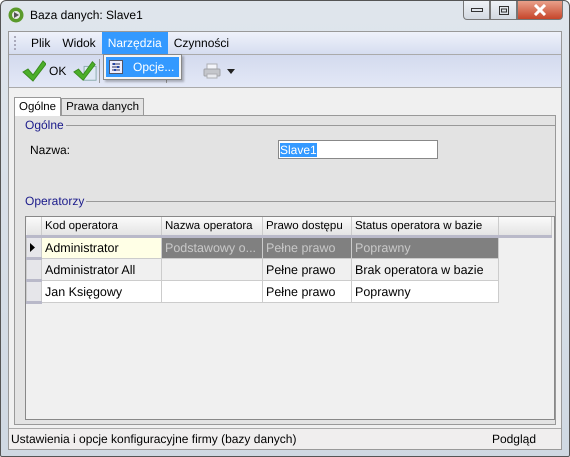 The width and height of the screenshot is (570, 457). I want to click on close-button, so click(540, 10).